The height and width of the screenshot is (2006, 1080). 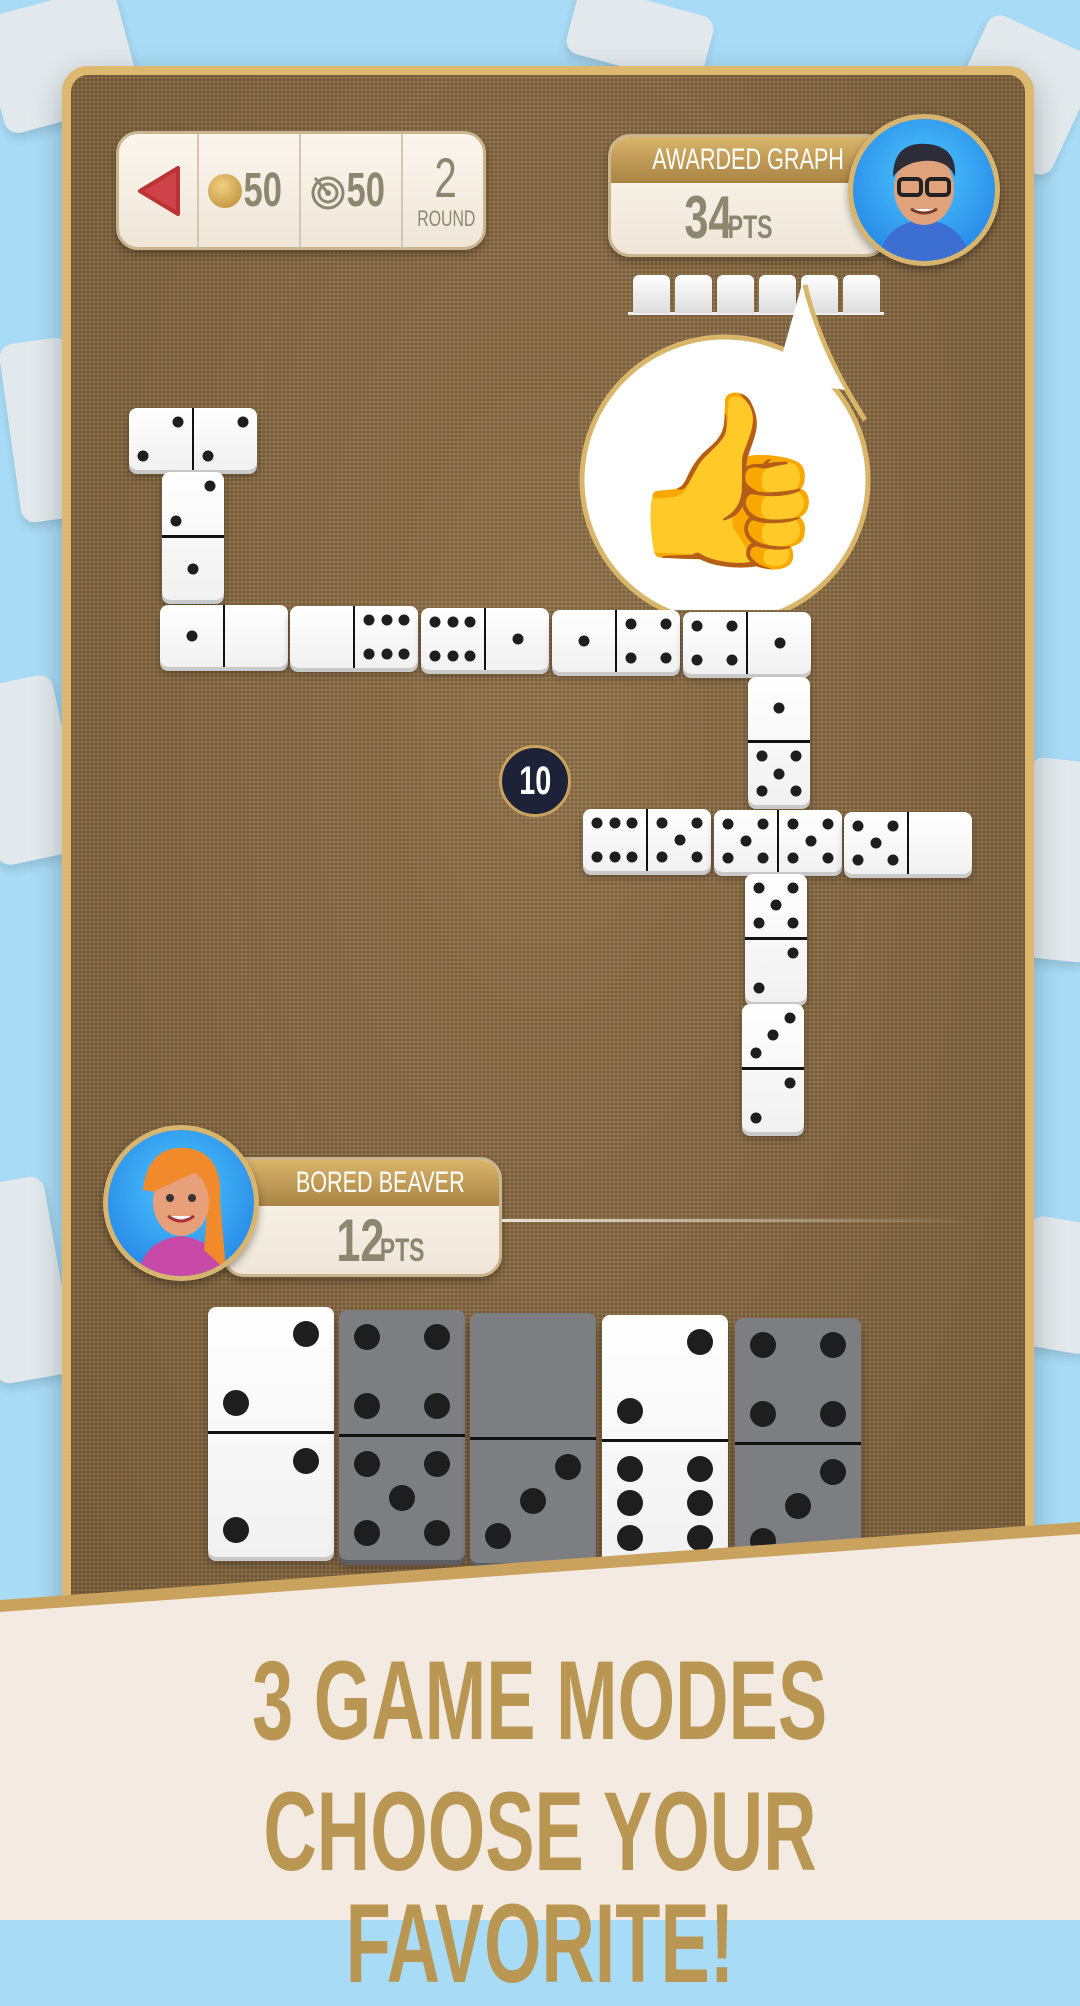 I want to click on back-button, so click(x=159, y=190).